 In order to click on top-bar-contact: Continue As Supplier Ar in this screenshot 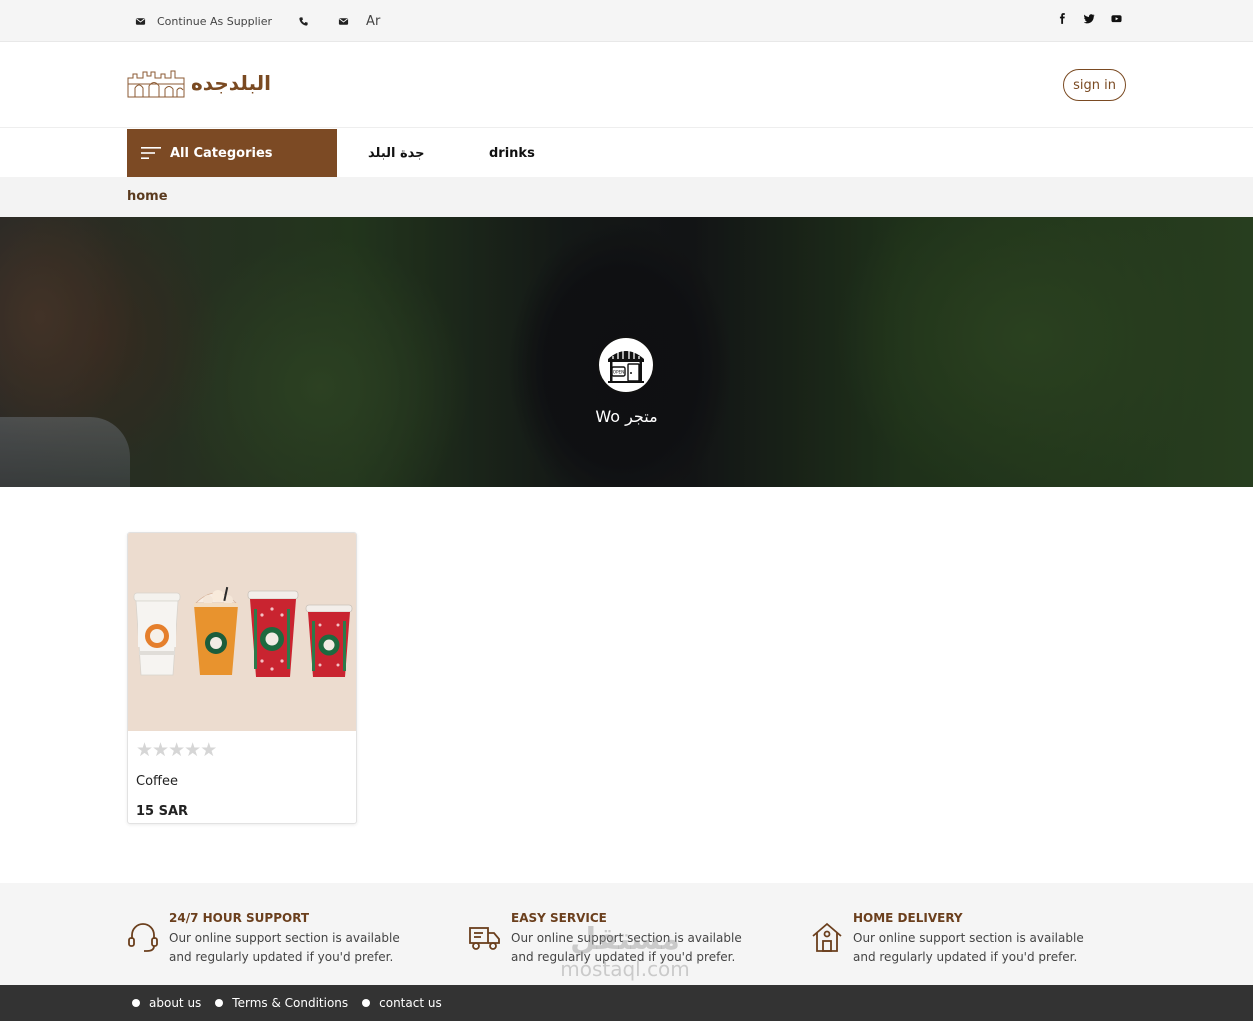, I will do `click(256, 21)`.